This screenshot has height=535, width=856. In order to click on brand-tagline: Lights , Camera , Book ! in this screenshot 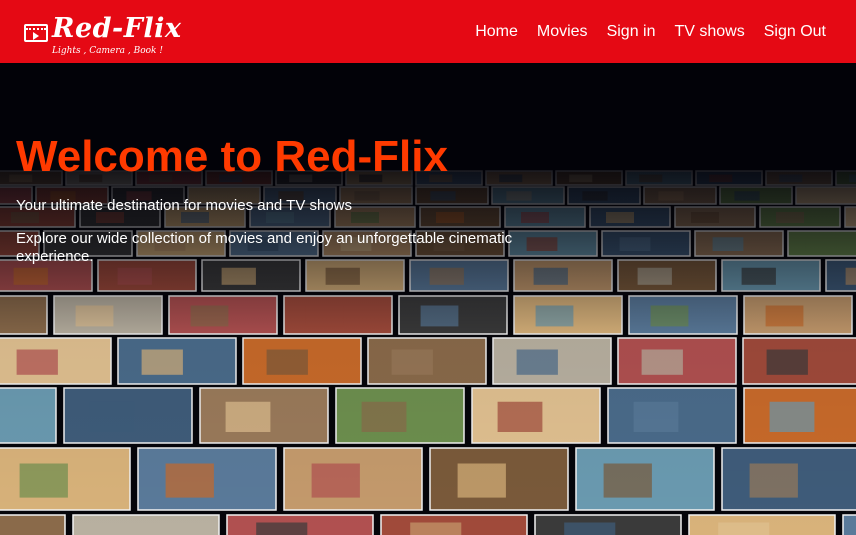, I will do `click(107, 50)`.